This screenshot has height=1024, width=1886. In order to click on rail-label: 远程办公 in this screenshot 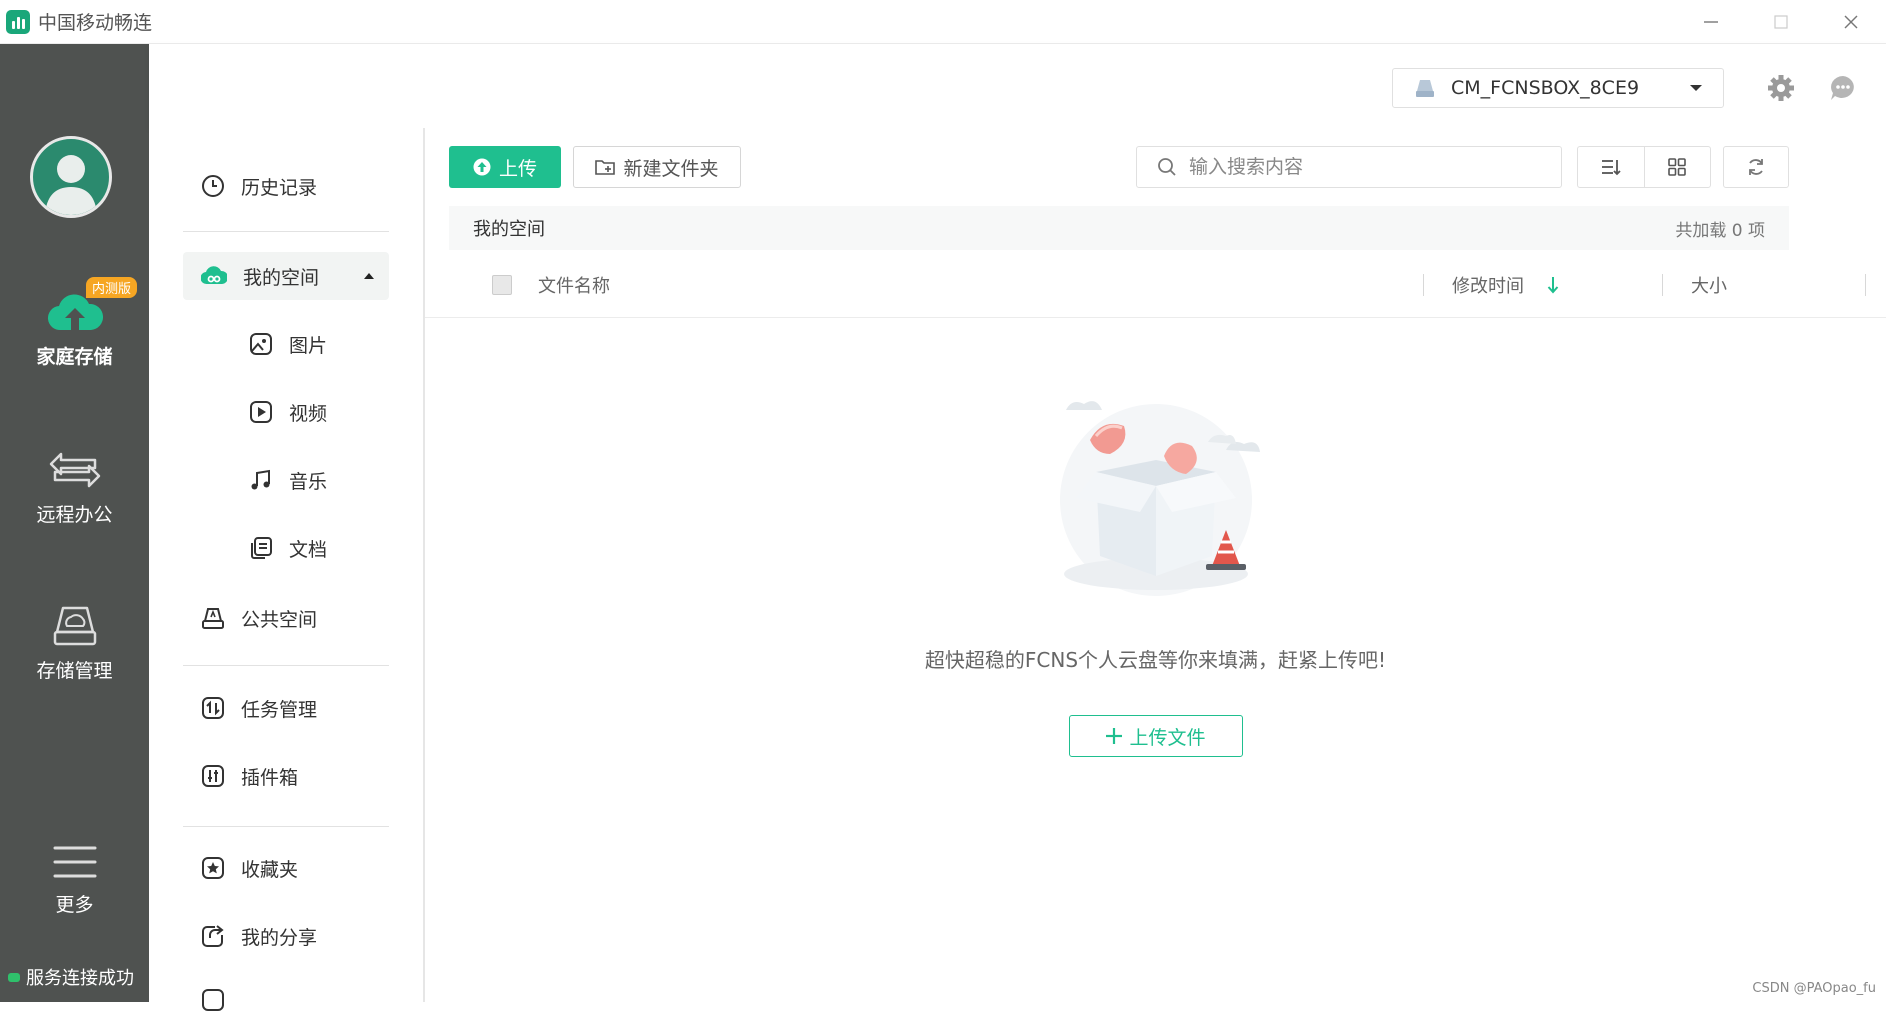, I will do `click(74, 515)`.